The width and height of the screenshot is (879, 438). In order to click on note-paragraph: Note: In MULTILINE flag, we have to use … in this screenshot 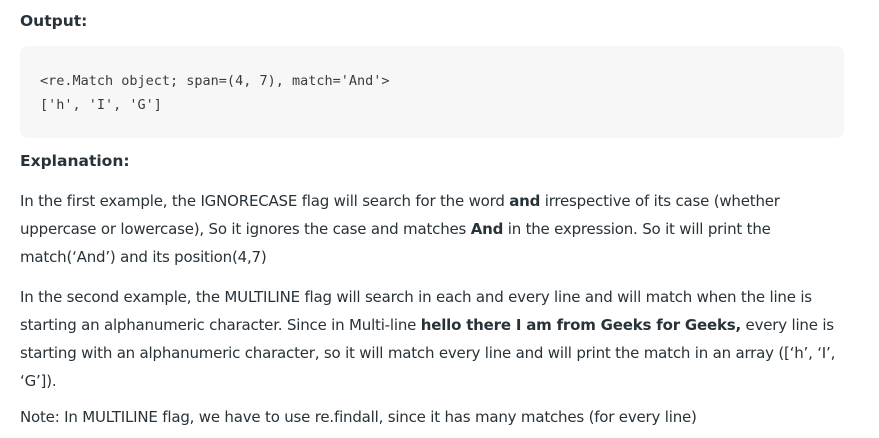, I will do `click(358, 417)`.